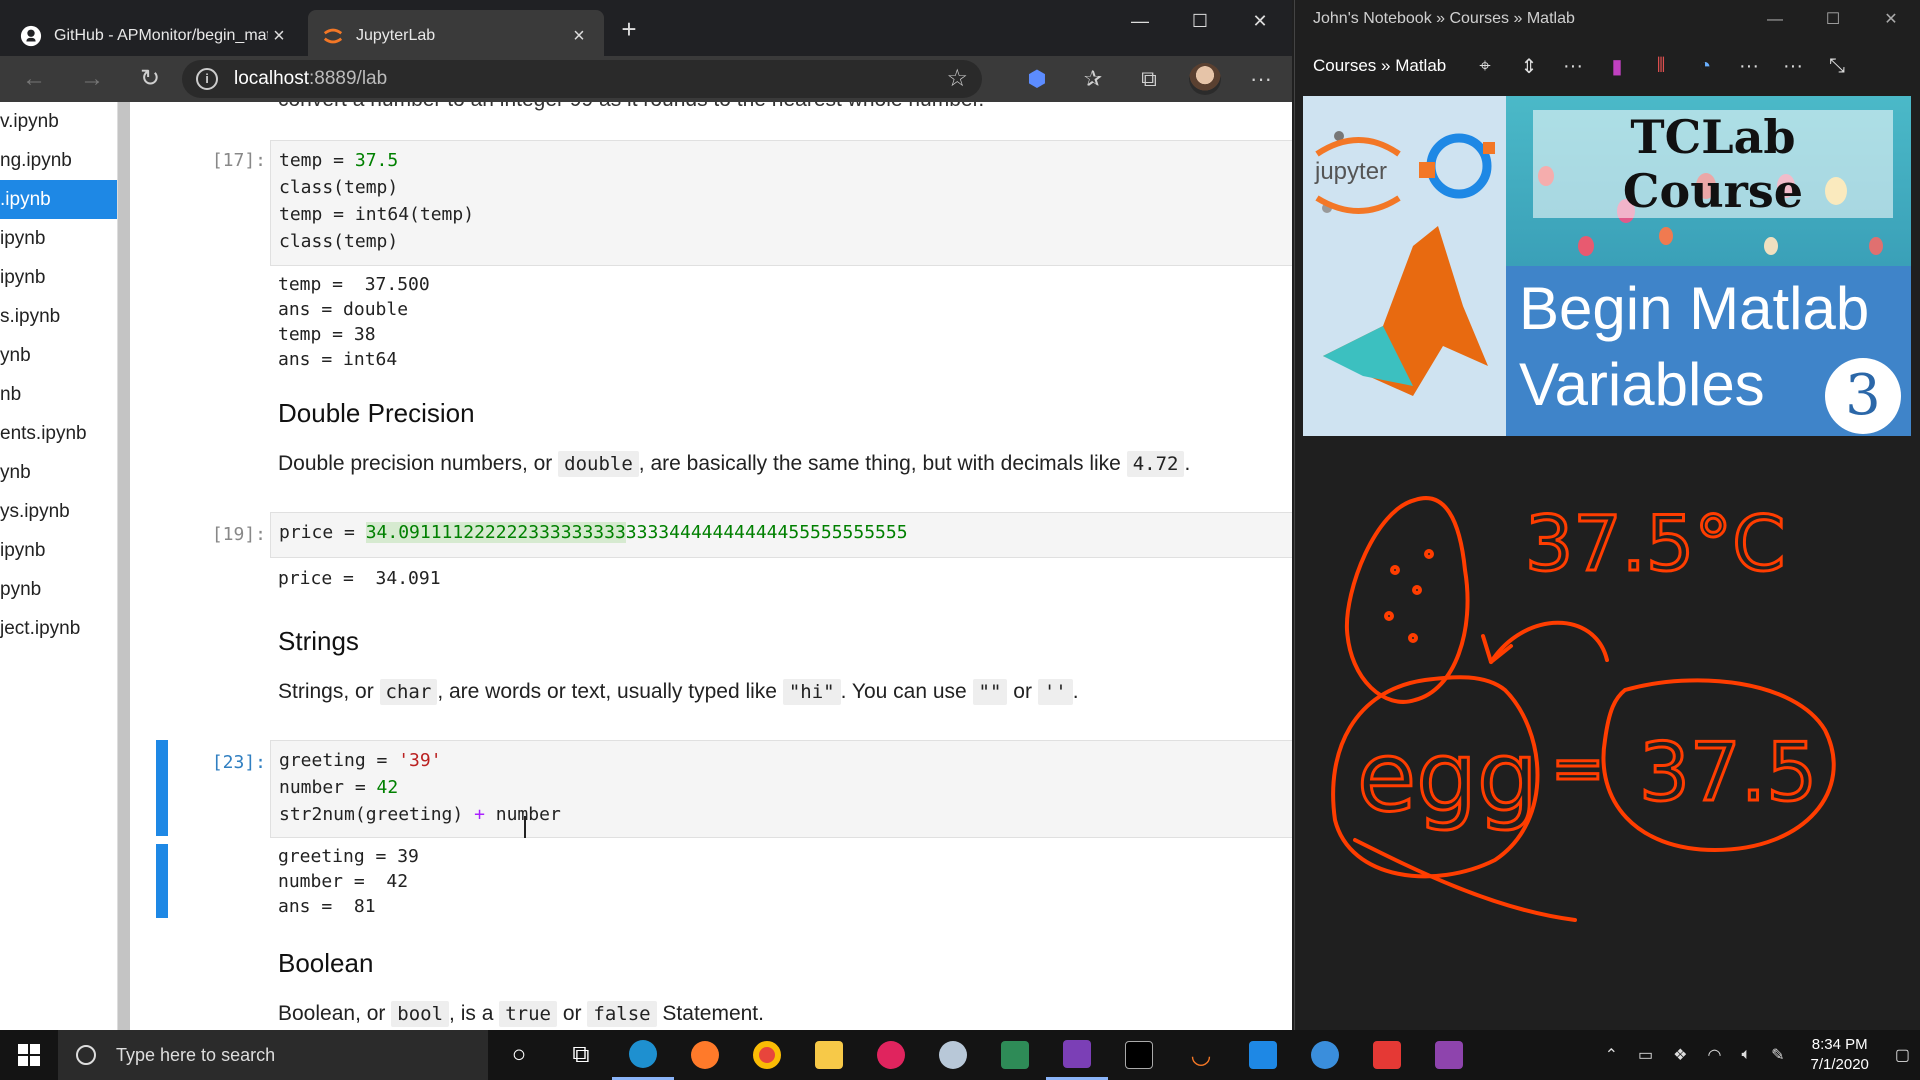  Describe the element at coordinates (1449, 1055) in the screenshot. I see `onenote-alt-icon` at that location.